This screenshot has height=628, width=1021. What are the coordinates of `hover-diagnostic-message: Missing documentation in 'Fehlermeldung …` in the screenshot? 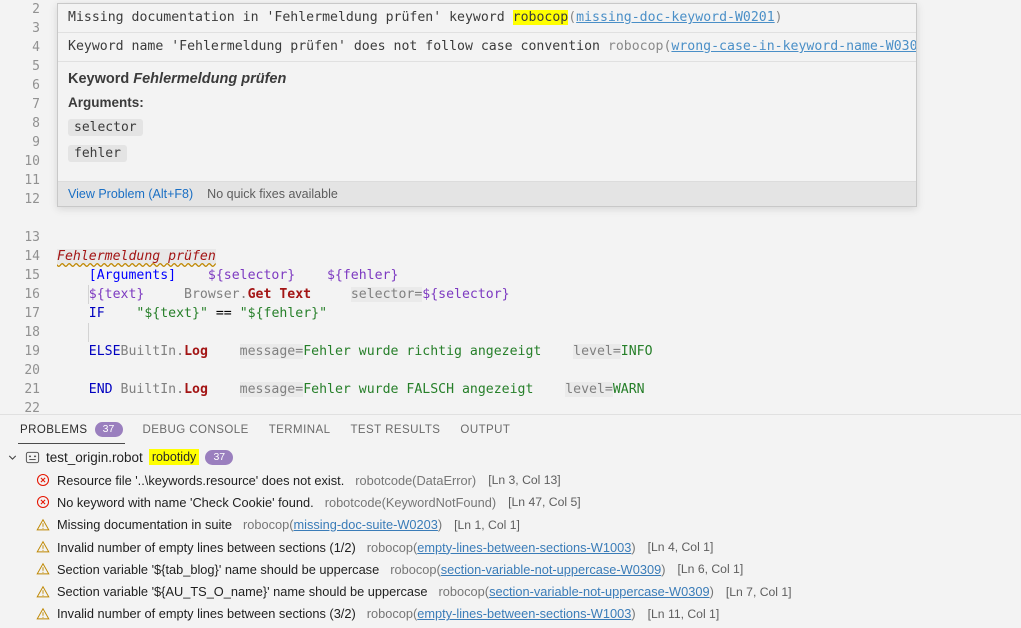 It's located at (290, 17).